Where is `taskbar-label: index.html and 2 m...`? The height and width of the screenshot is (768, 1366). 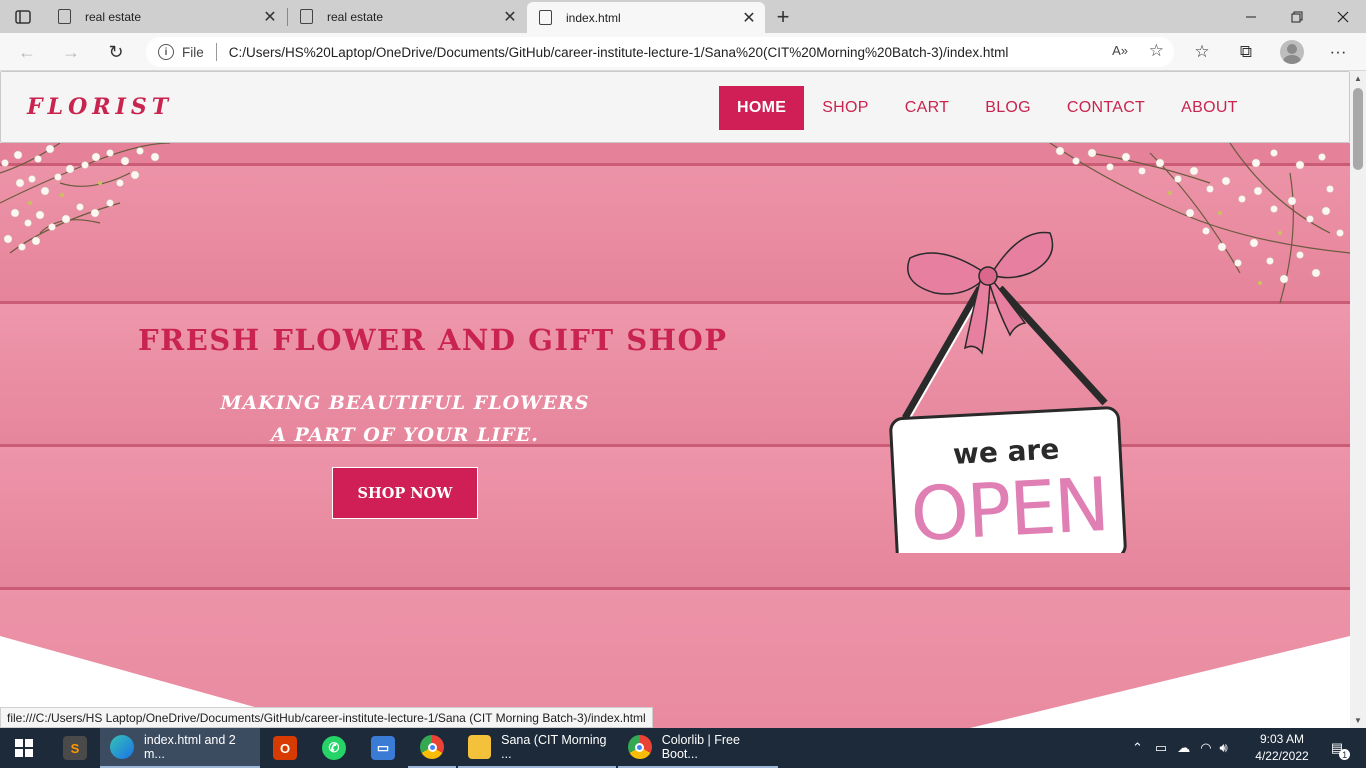 taskbar-label: index.html and 2 m... is located at coordinates (190, 747).